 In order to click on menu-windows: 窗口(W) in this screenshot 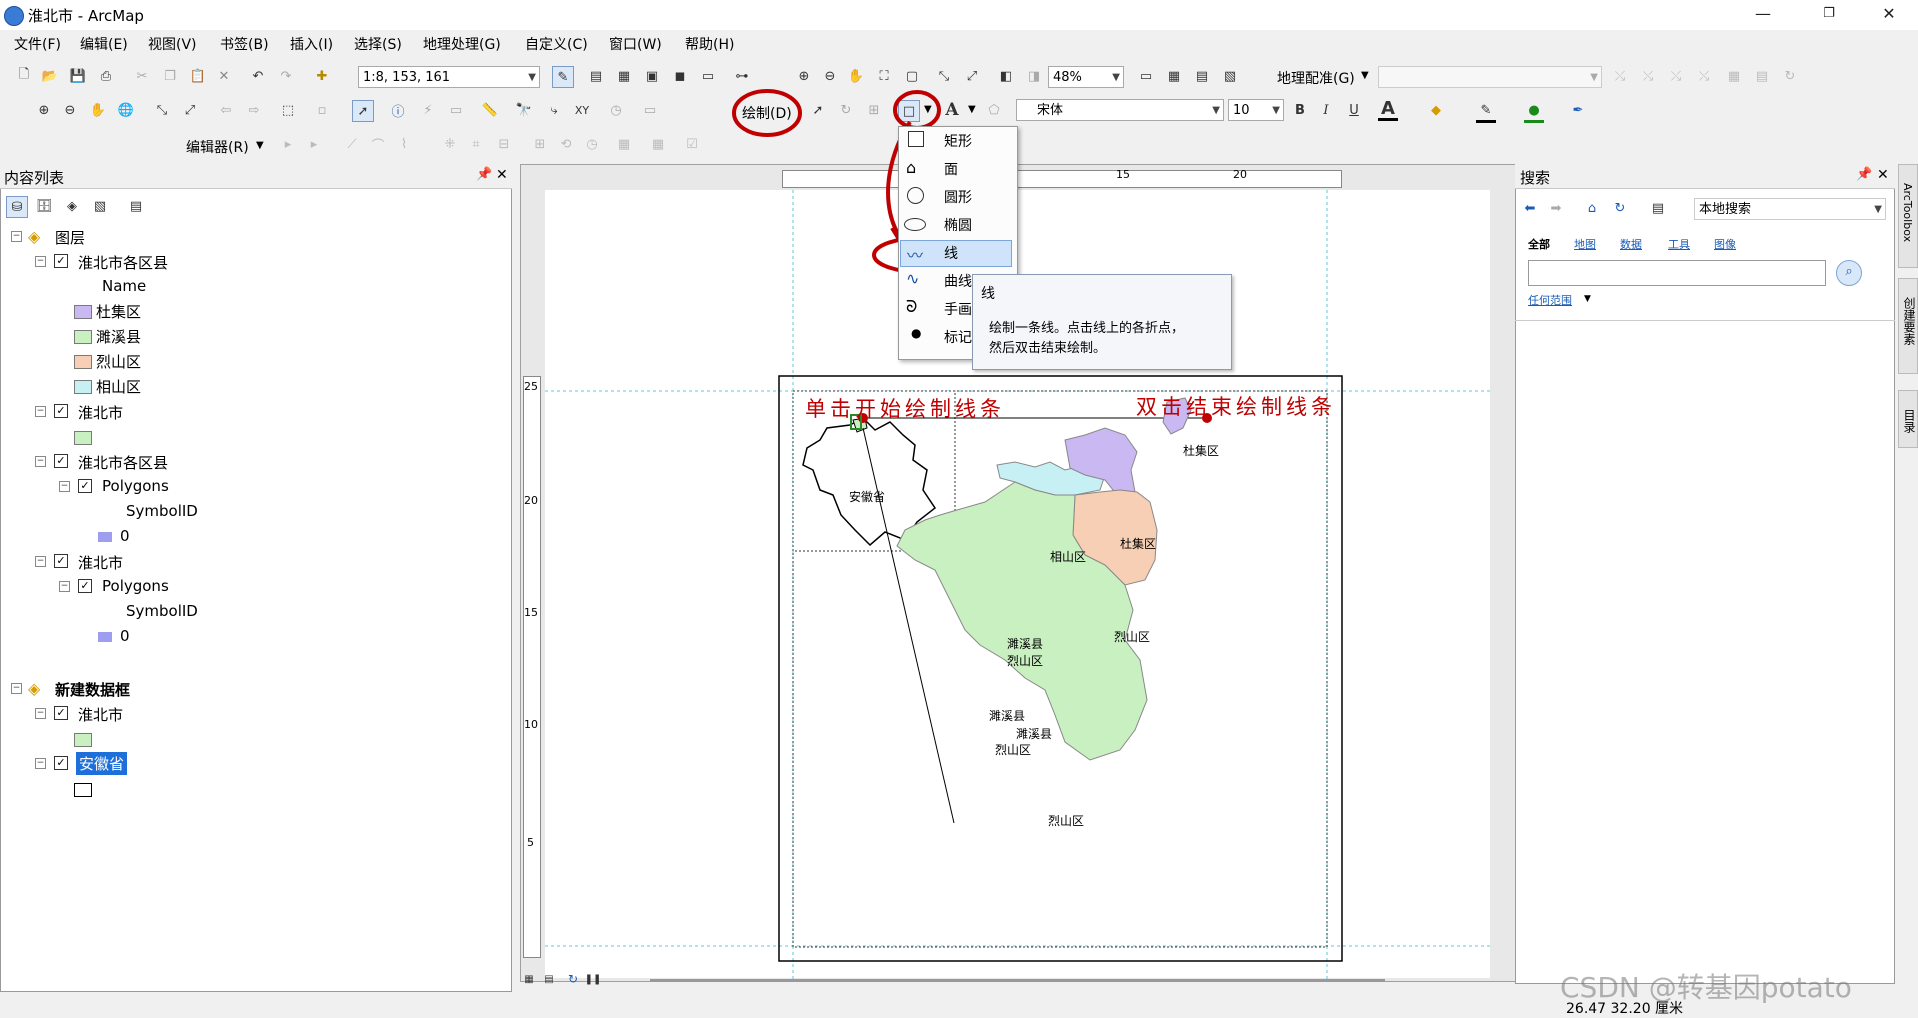, I will do `click(635, 44)`.